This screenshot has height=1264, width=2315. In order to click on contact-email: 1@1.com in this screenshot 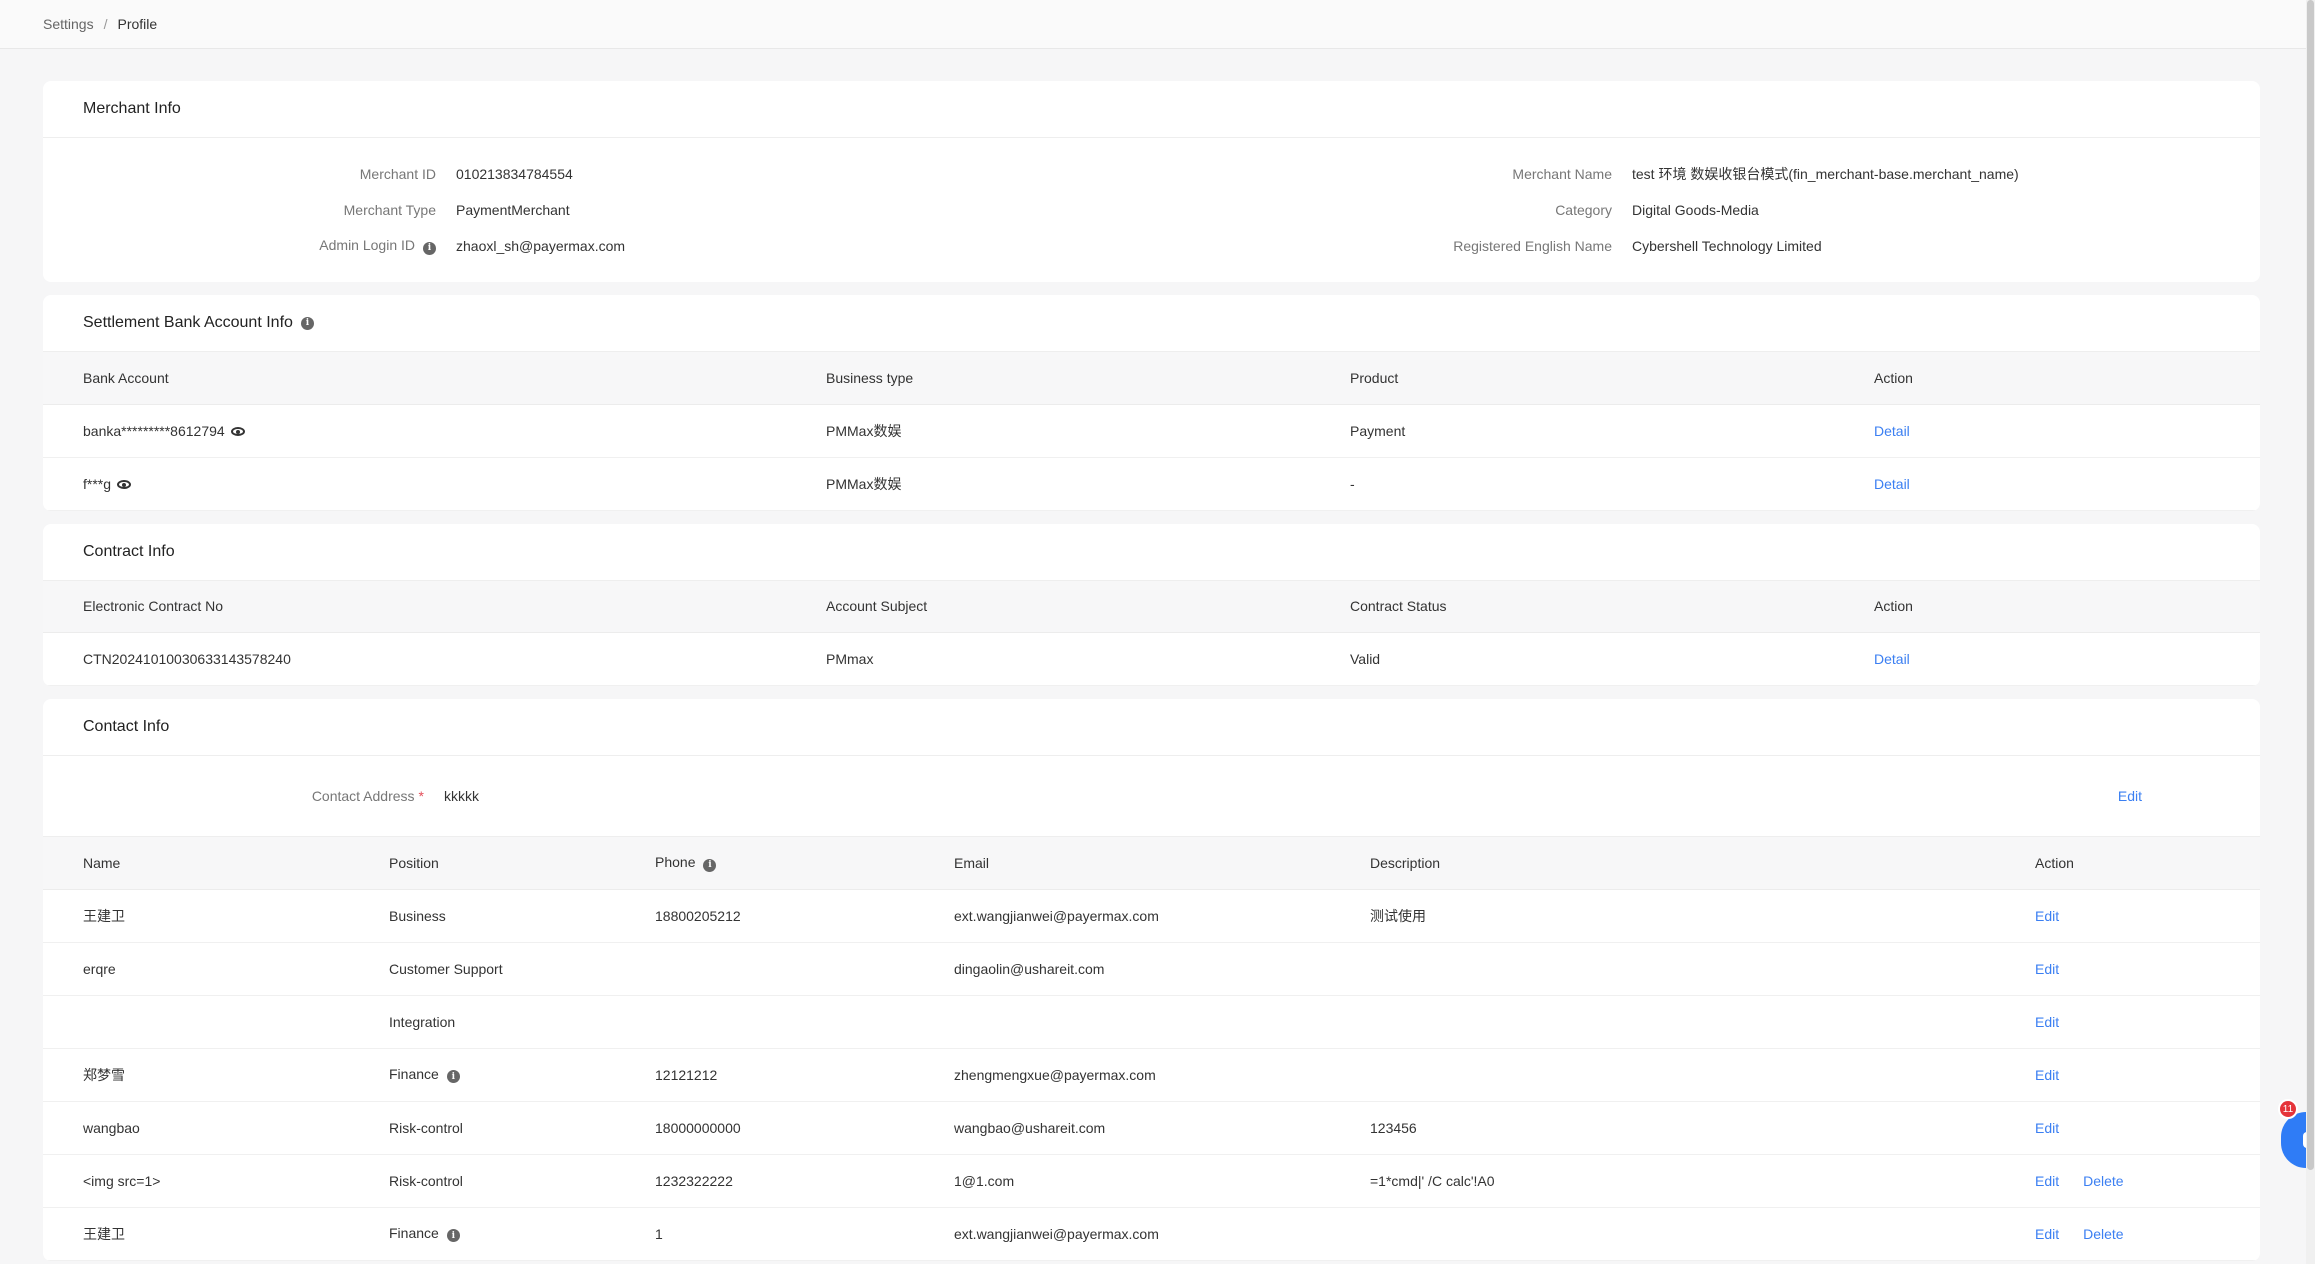, I will do `click(1162, 1181)`.